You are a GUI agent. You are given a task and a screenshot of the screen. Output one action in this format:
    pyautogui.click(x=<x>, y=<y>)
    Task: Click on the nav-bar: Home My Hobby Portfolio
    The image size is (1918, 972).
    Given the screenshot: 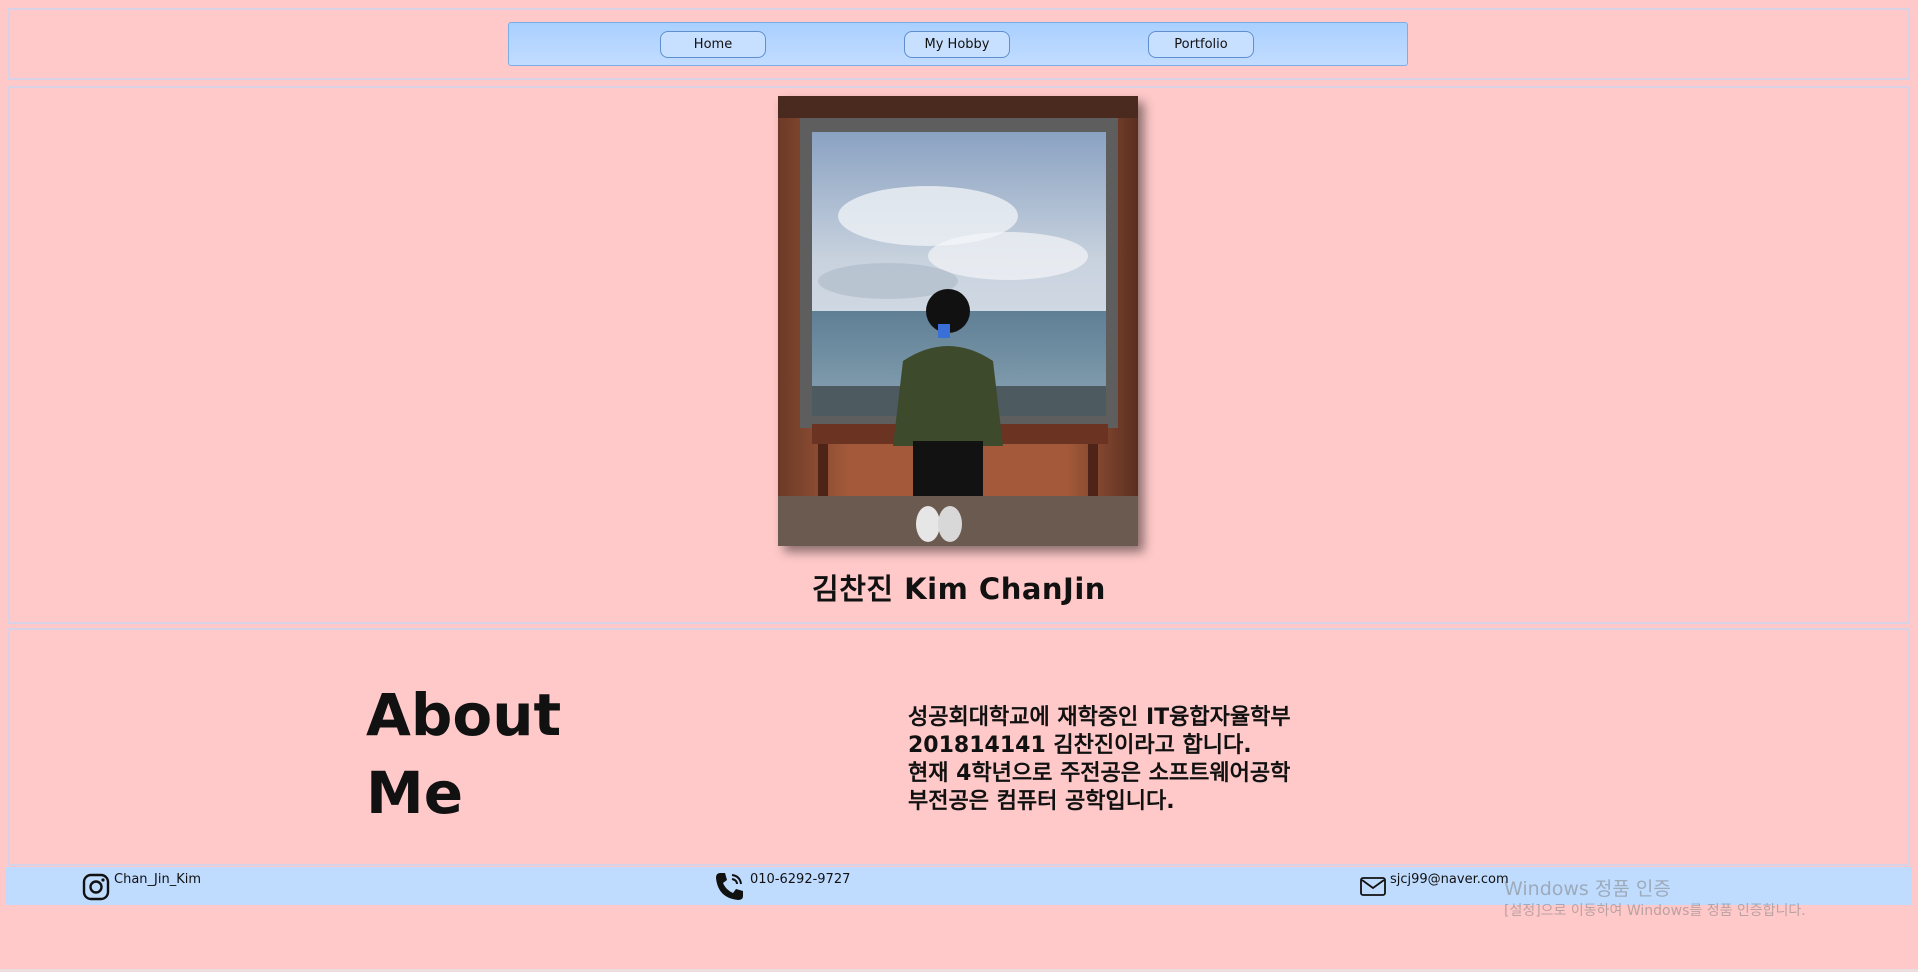 What is the action you would take?
    pyautogui.click(x=958, y=44)
    